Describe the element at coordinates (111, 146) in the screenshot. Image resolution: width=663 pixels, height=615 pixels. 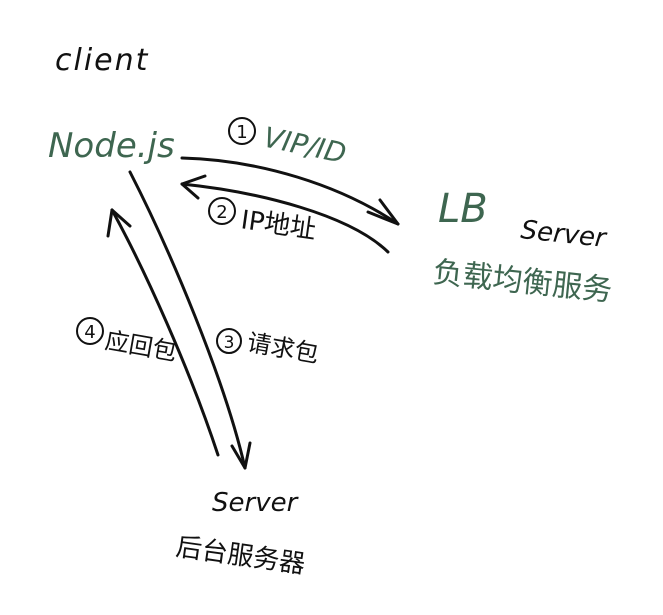
I see `nodejs-label: Node.js` at that location.